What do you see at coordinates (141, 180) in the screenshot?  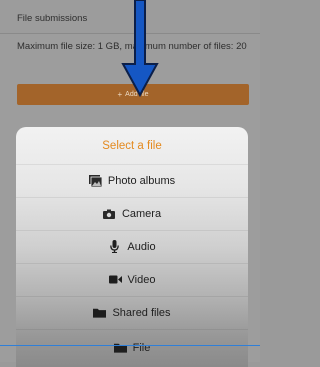 I see `option-label: Photo albums` at bounding box center [141, 180].